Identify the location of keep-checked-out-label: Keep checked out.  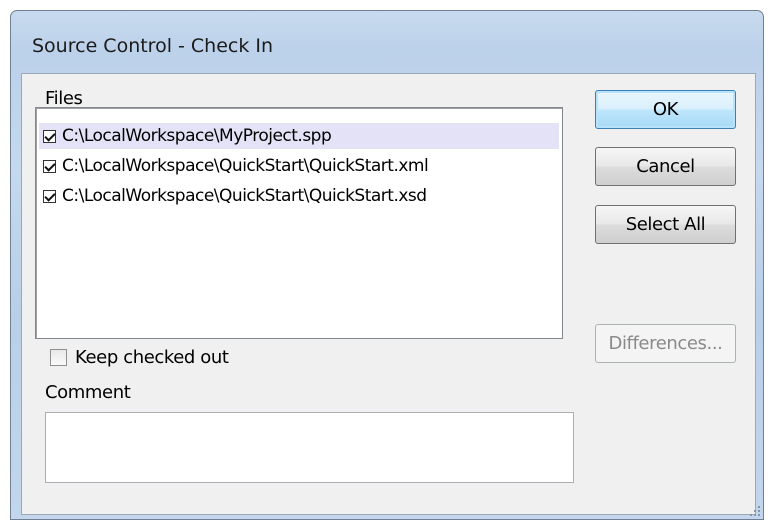
(152, 357).